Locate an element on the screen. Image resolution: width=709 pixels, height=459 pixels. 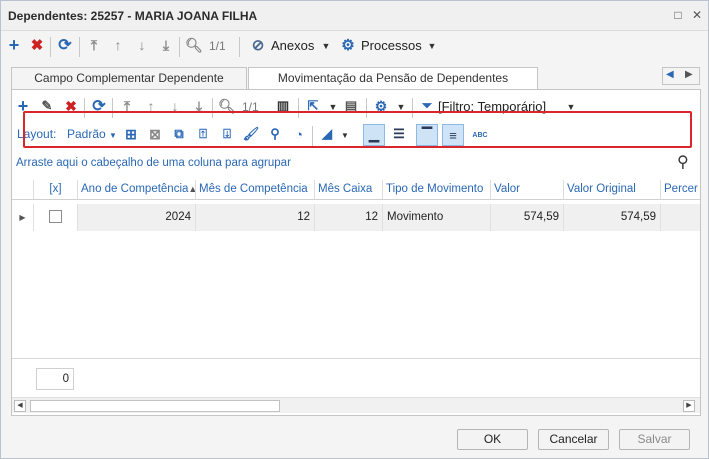
first-record-icon: ⤒ is located at coordinates (94, 45).